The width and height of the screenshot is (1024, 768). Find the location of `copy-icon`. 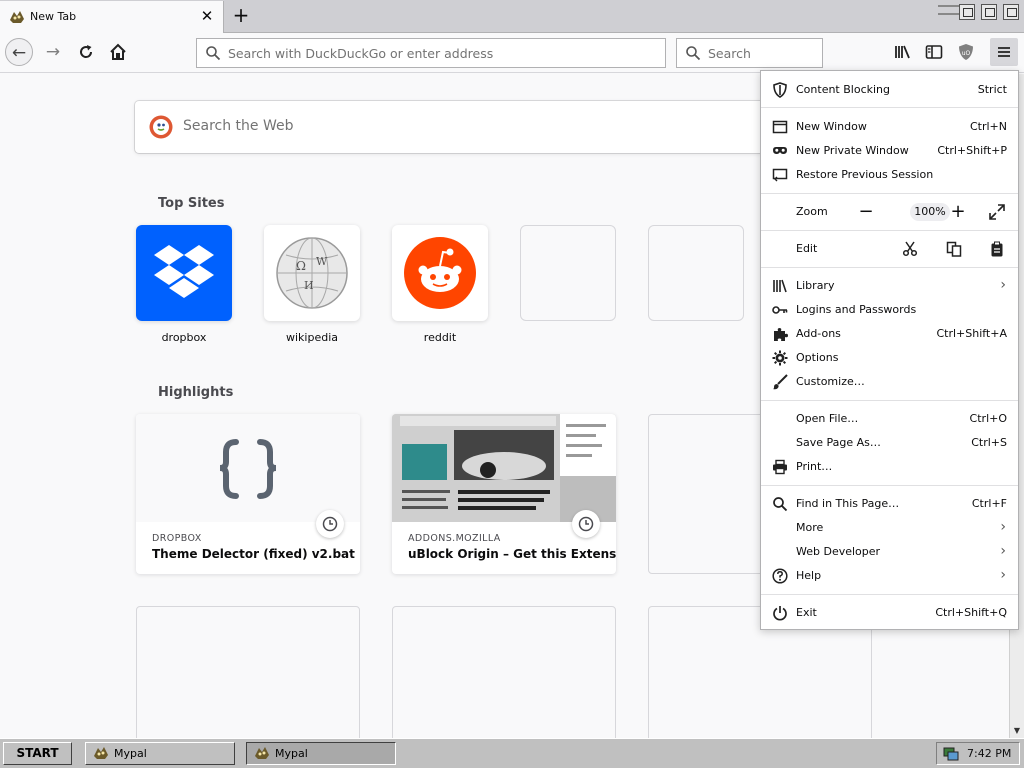

copy-icon is located at coordinates (954, 249).